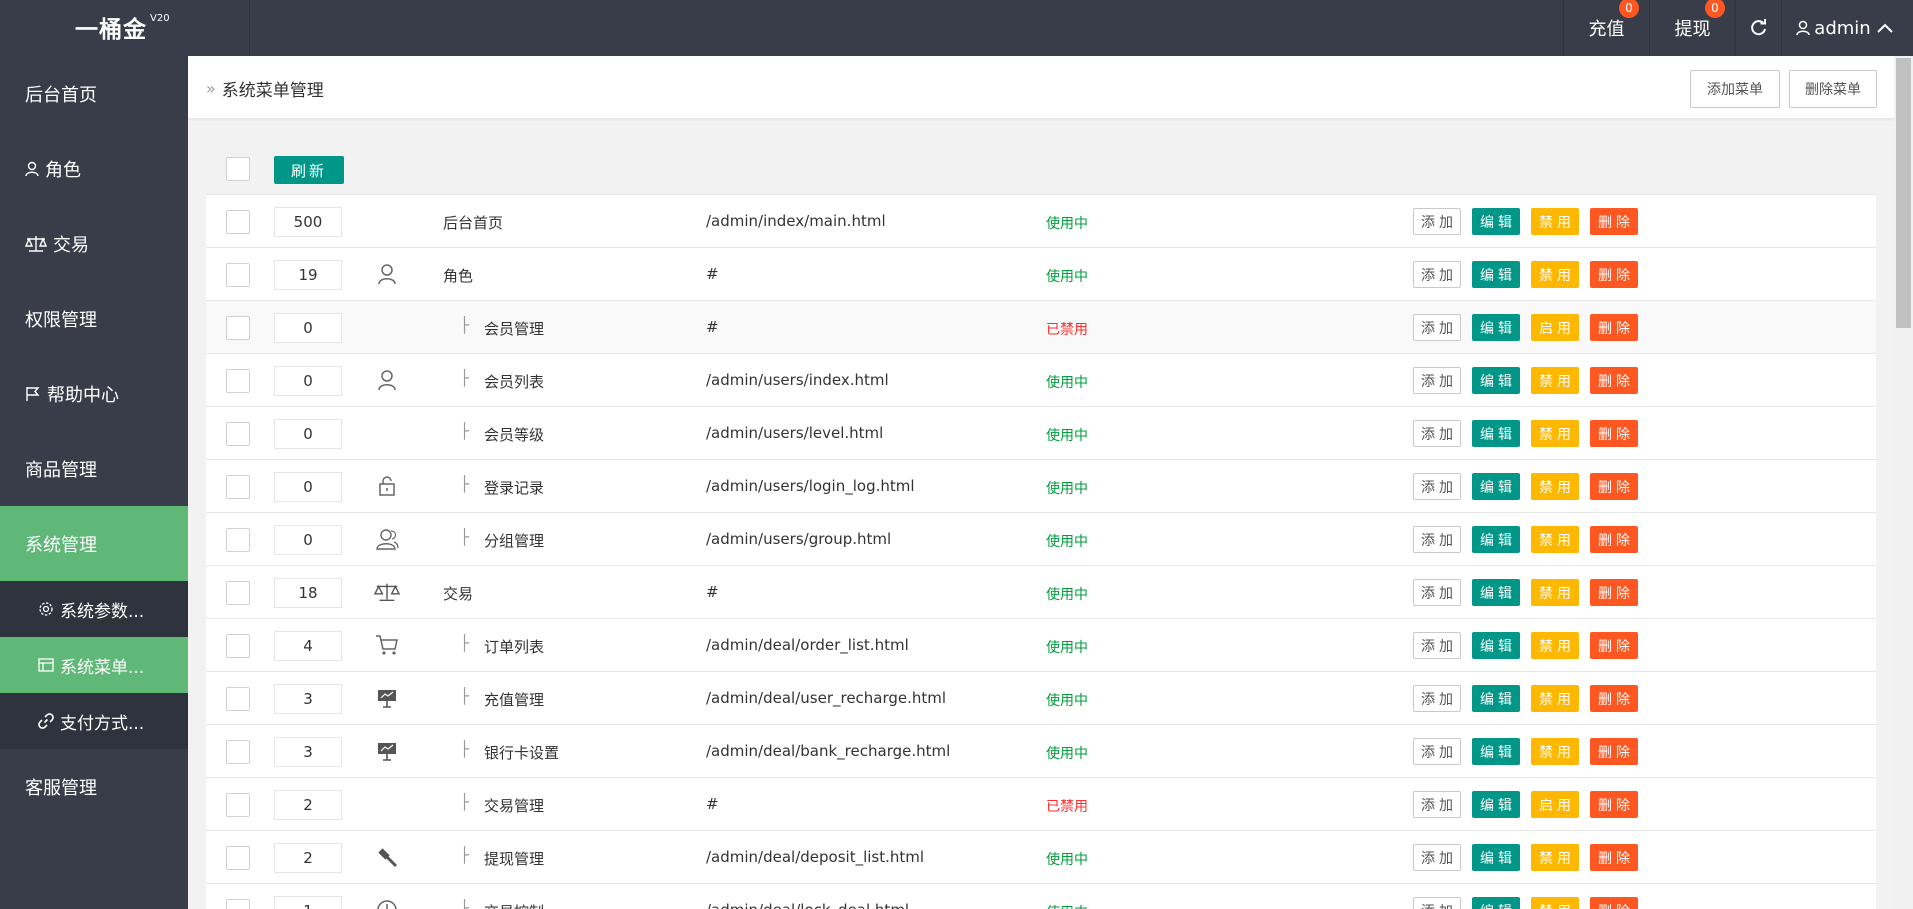 This screenshot has width=1913, height=909. What do you see at coordinates (308, 902) in the screenshot?
I see `sort-input: 1` at bounding box center [308, 902].